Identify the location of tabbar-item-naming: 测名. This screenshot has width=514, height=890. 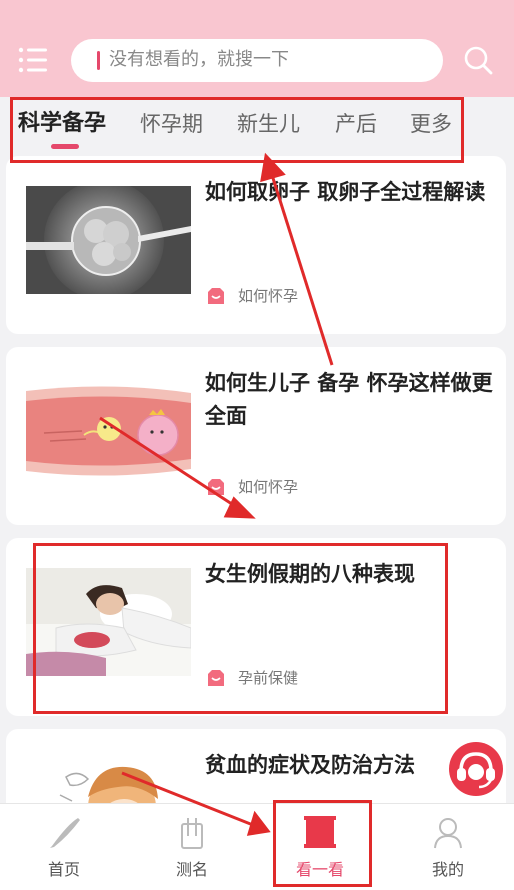
(192, 847).